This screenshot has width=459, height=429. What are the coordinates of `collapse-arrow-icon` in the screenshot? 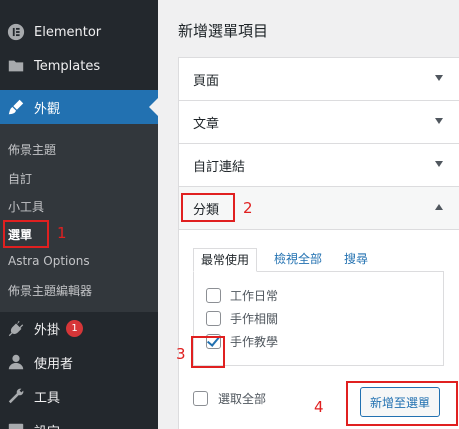 It's located at (439, 207).